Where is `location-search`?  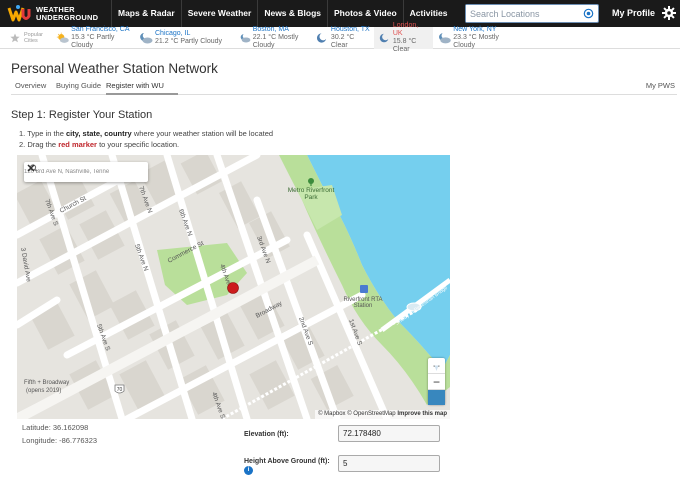 location-search is located at coordinates (532, 13).